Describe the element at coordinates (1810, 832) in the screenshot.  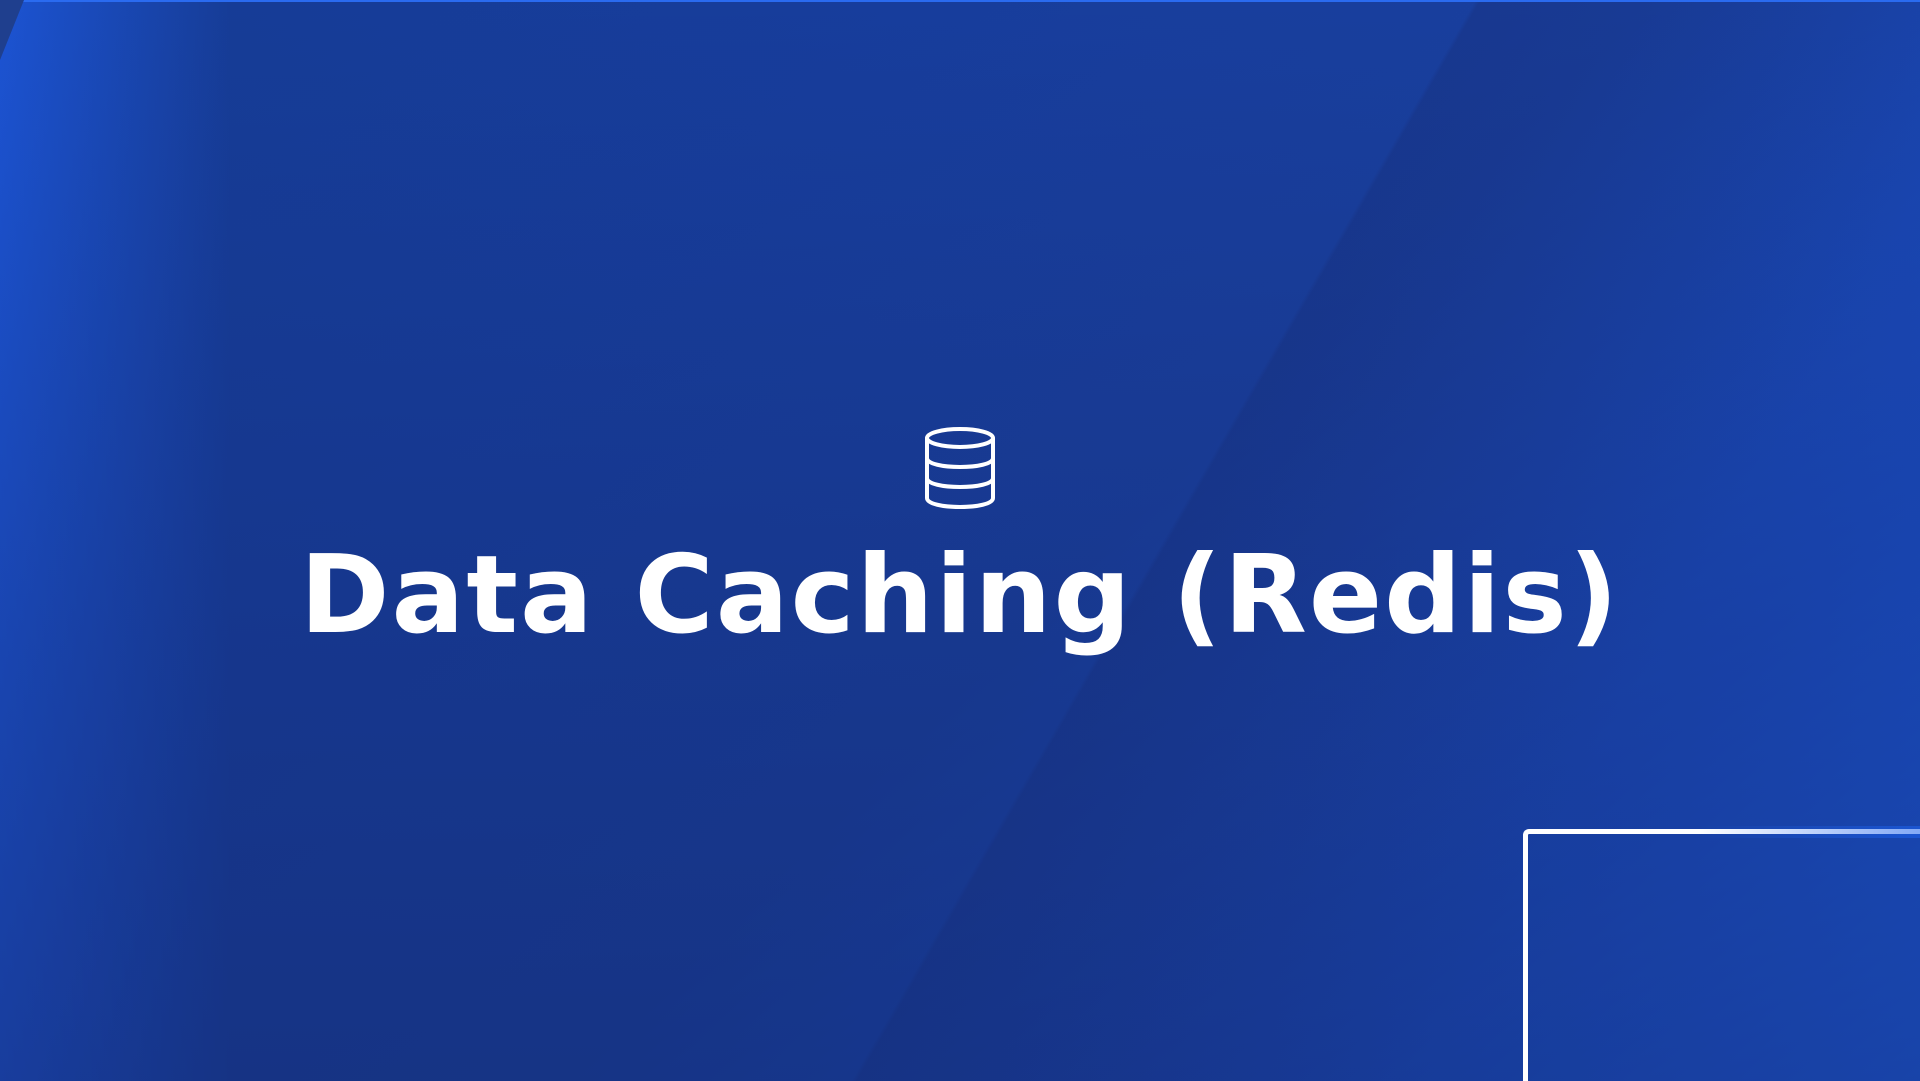
I see `decorative-frame-fade` at that location.